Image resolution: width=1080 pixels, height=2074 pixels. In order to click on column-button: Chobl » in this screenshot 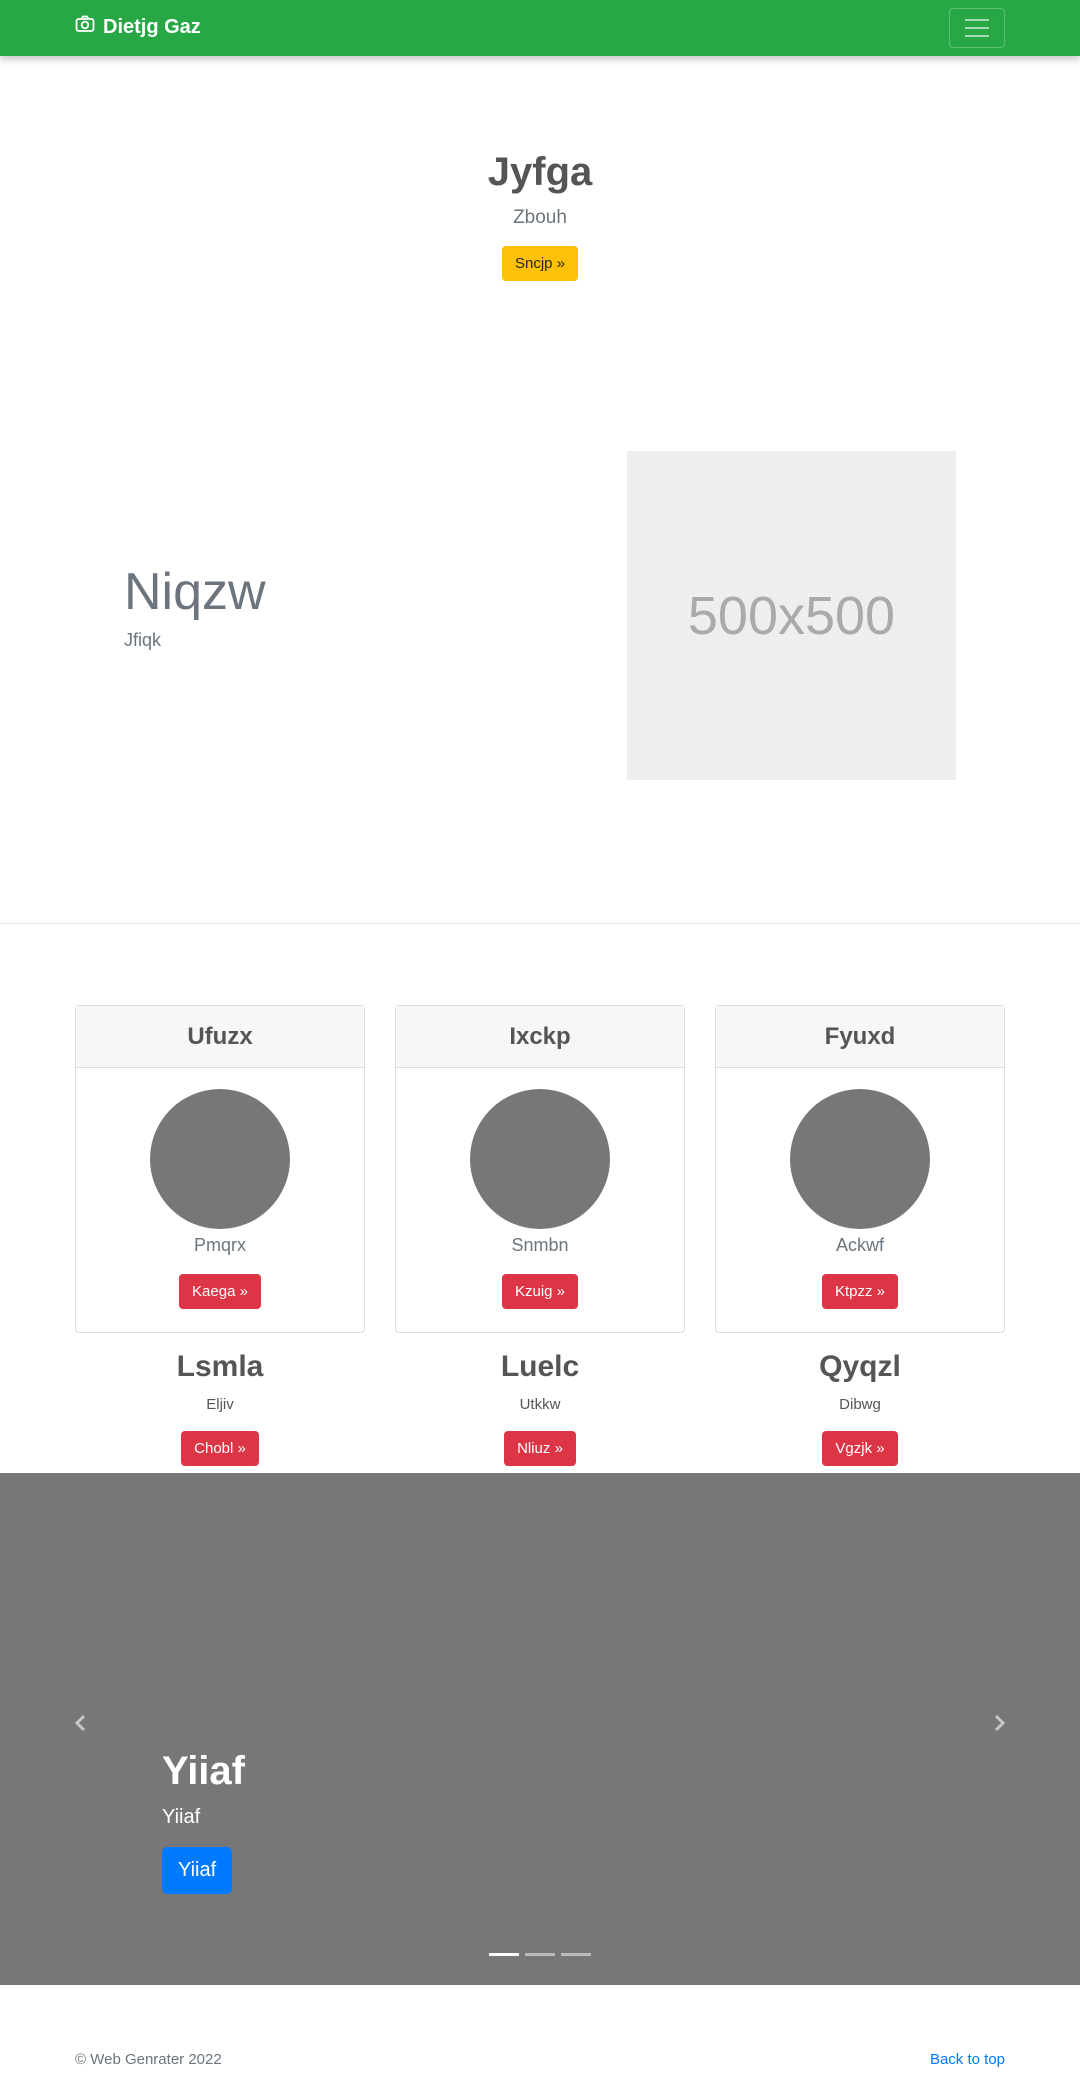, I will do `click(220, 1448)`.